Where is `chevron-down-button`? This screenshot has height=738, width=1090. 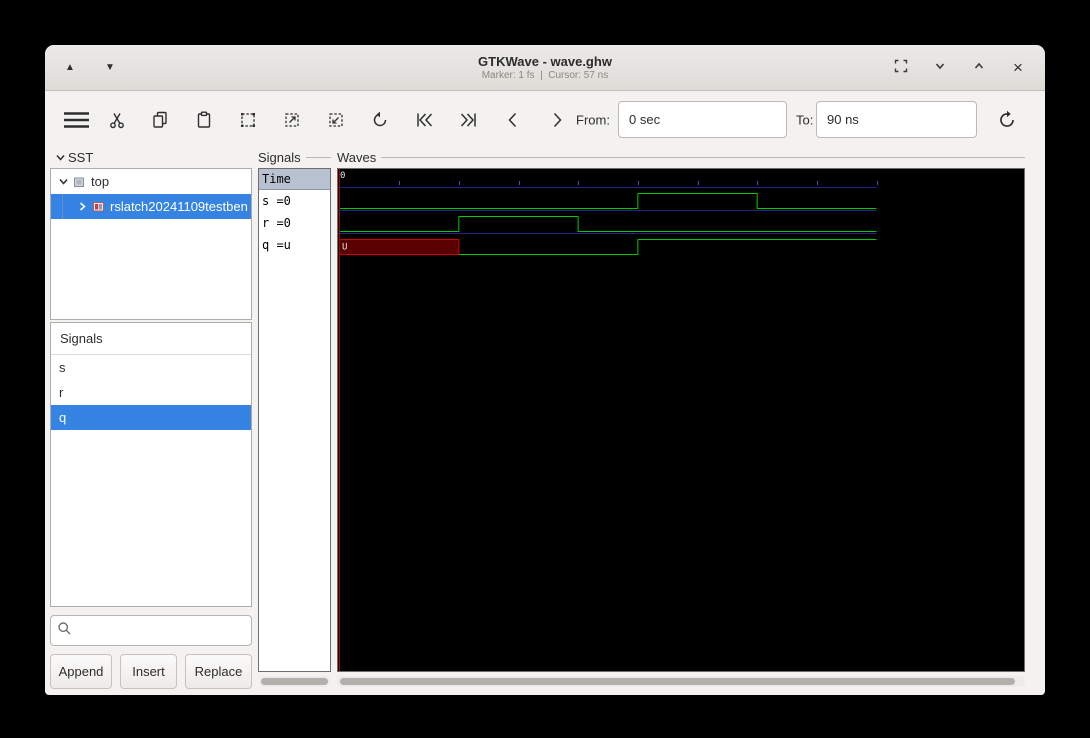
chevron-down-button is located at coordinates (940, 68).